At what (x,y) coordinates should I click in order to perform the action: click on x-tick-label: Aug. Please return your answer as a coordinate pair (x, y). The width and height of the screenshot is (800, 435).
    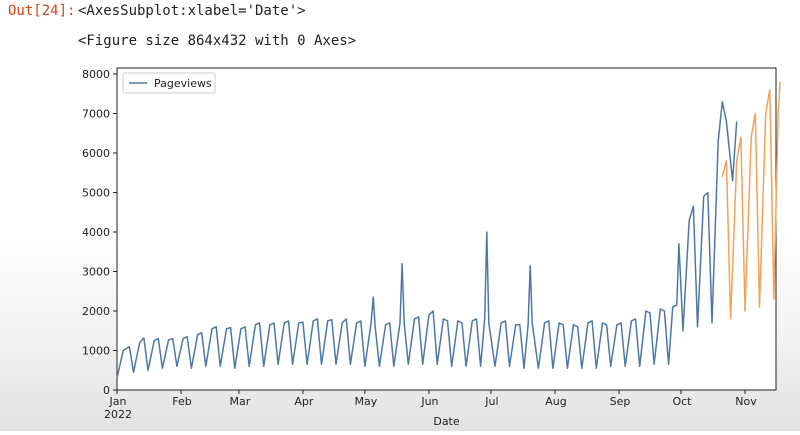
    Looking at the image, I should click on (555, 401).